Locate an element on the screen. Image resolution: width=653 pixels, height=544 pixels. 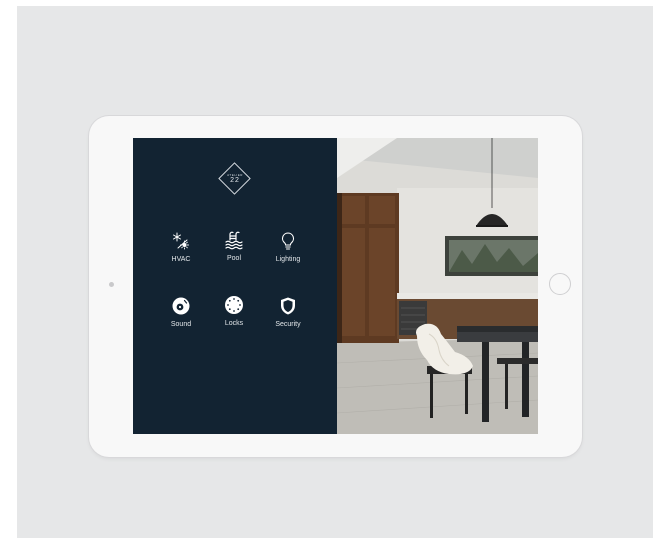
lighting-label: Lighting is located at coordinates (288, 259).